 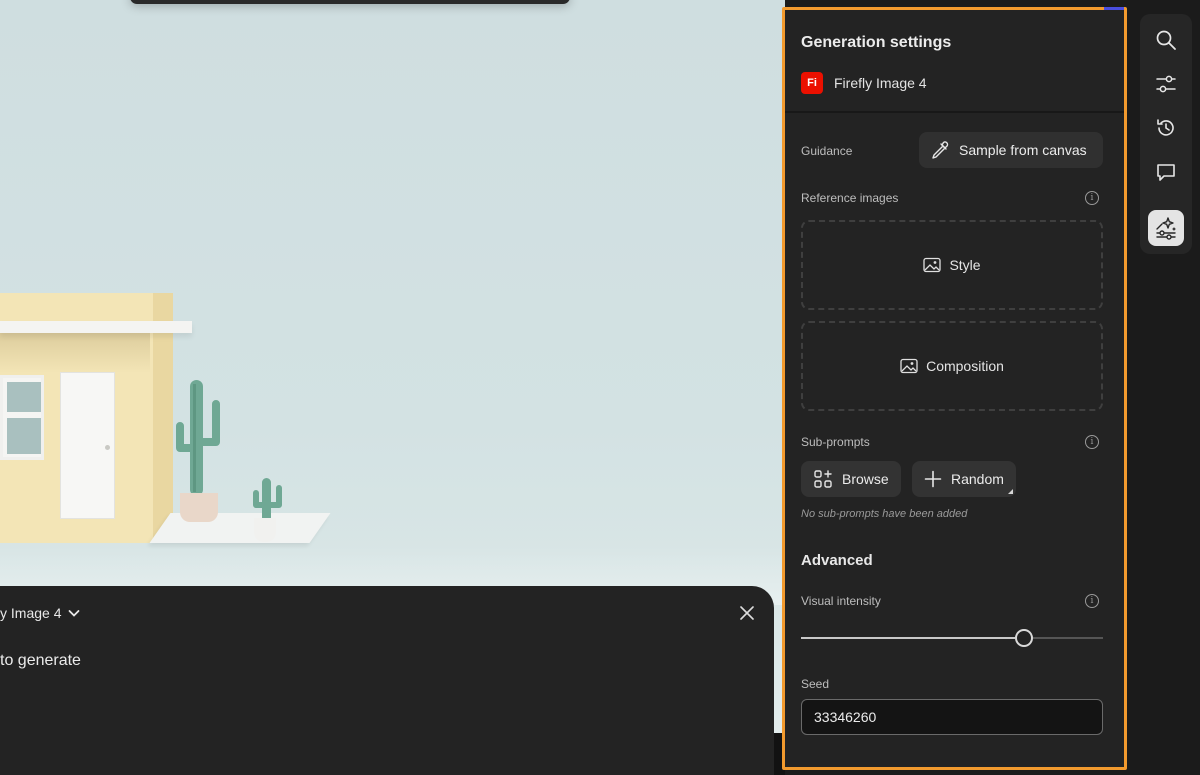 I want to click on guidance-label: Guidance, so click(x=827, y=151).